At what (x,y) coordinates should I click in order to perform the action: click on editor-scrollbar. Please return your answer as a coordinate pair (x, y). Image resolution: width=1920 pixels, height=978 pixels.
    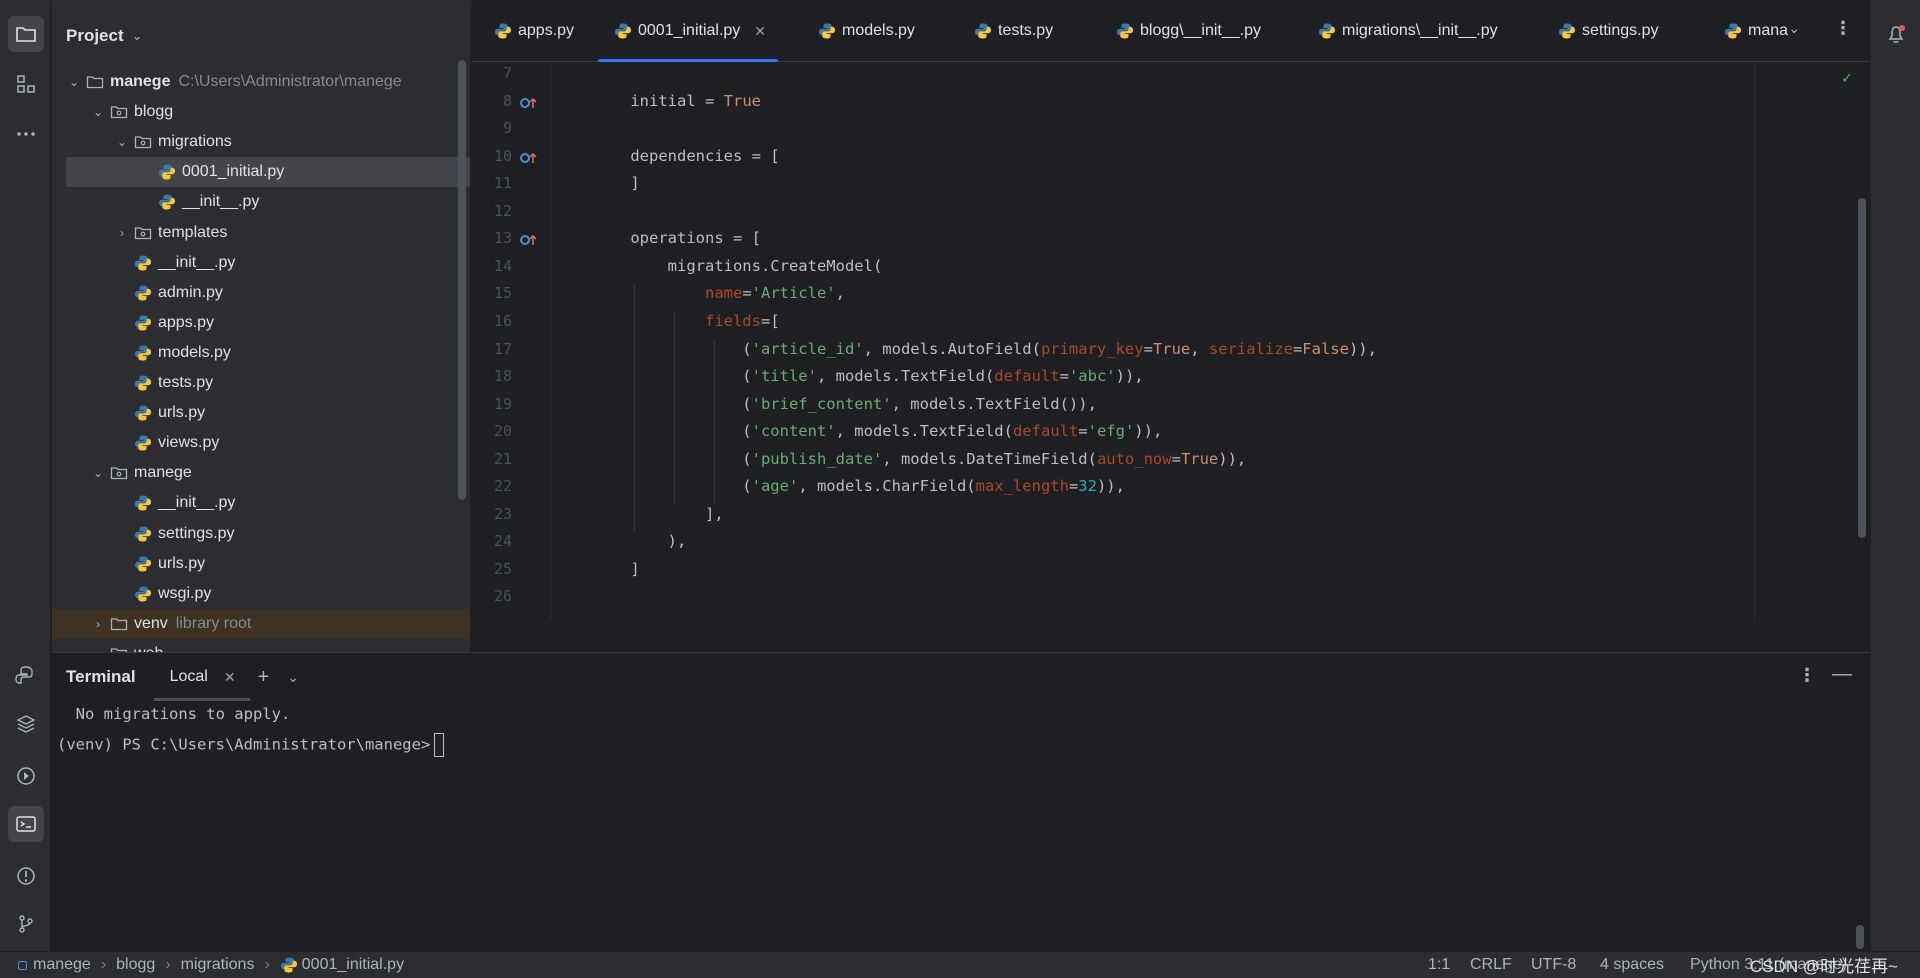
    Looking at the image, I should click on (1862, 368).